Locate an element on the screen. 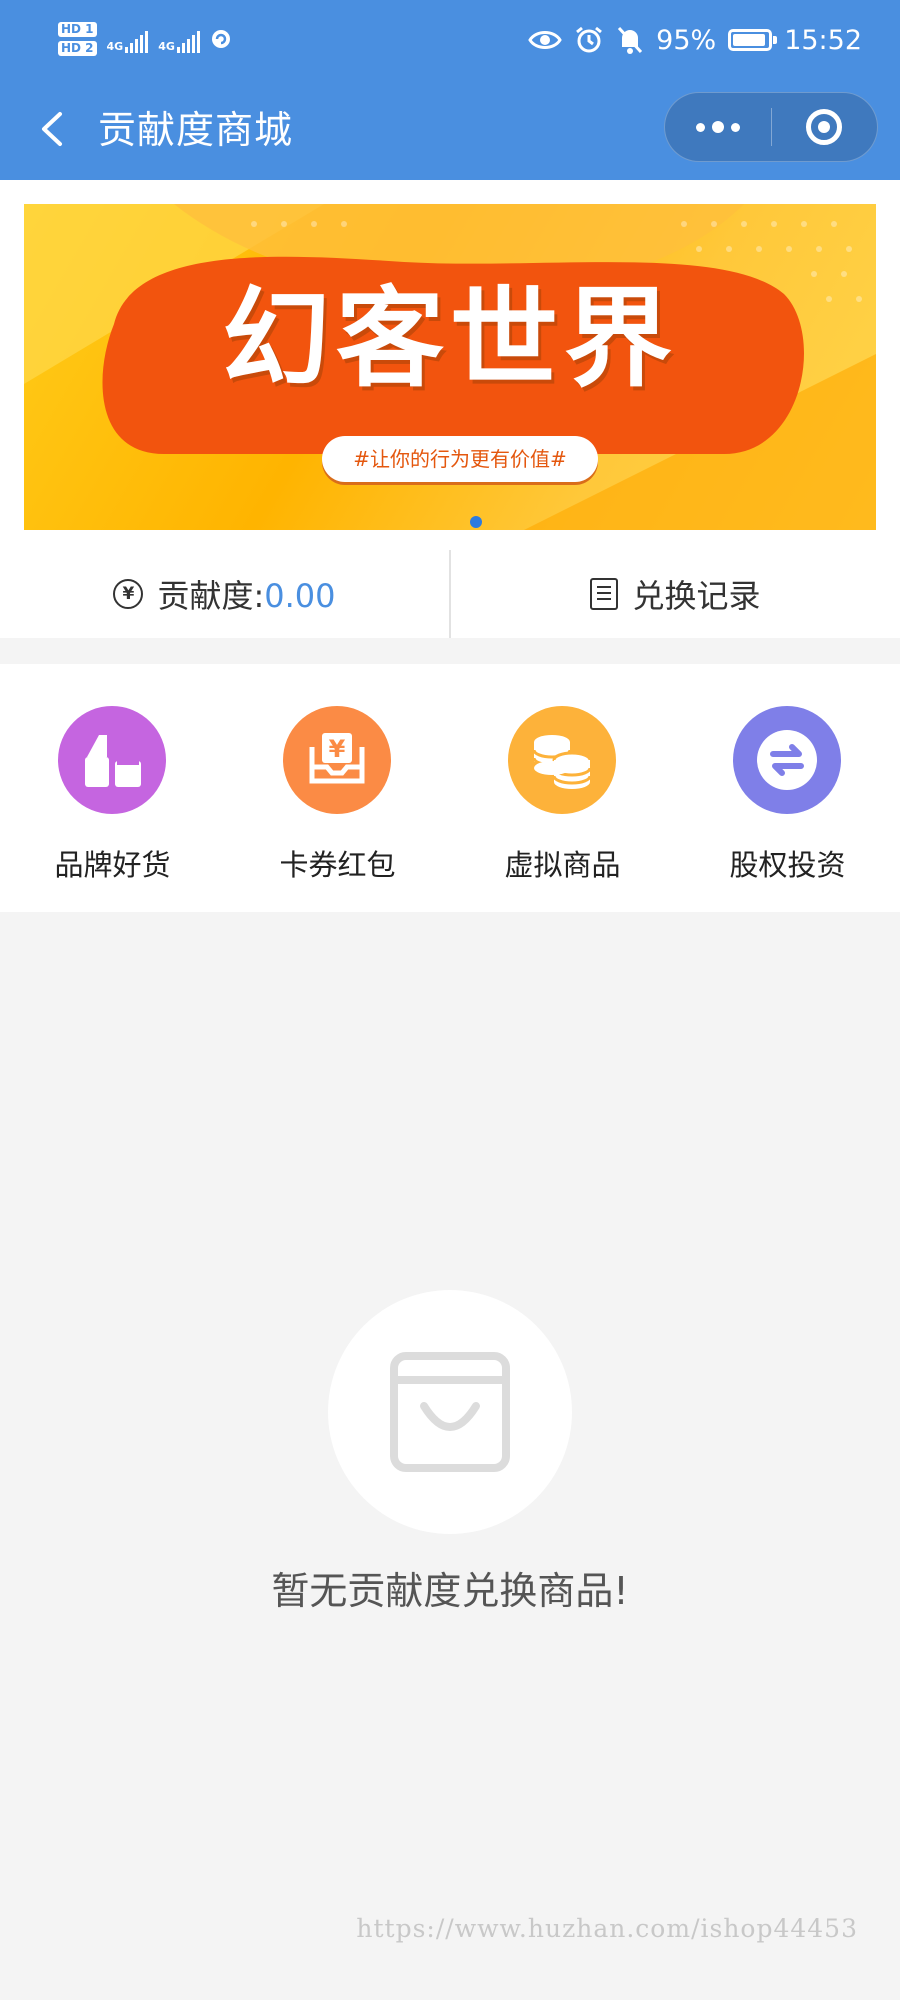  miniprogram-capsule is located at coordinates (771, 127).